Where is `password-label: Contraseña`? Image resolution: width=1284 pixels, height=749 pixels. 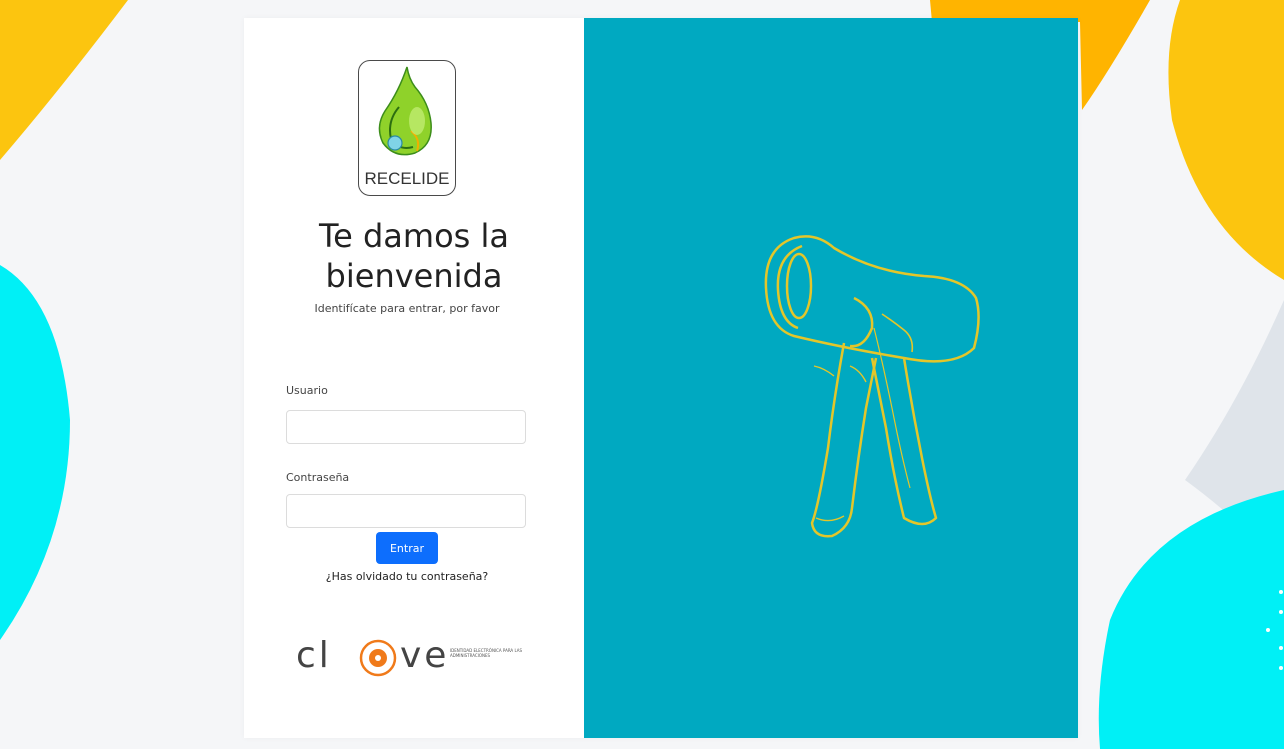
password-label: Contraseña is located at coordinates (318, 477).